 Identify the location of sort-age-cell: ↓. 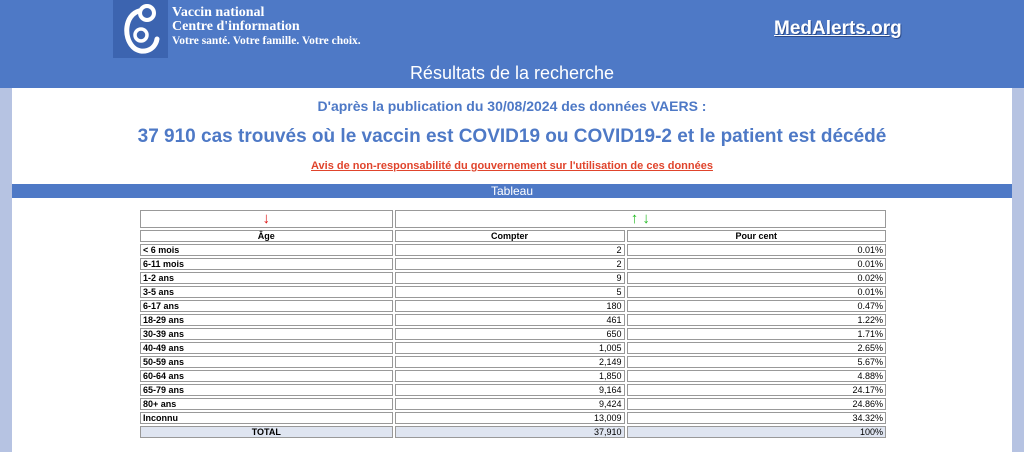
(266, 219).